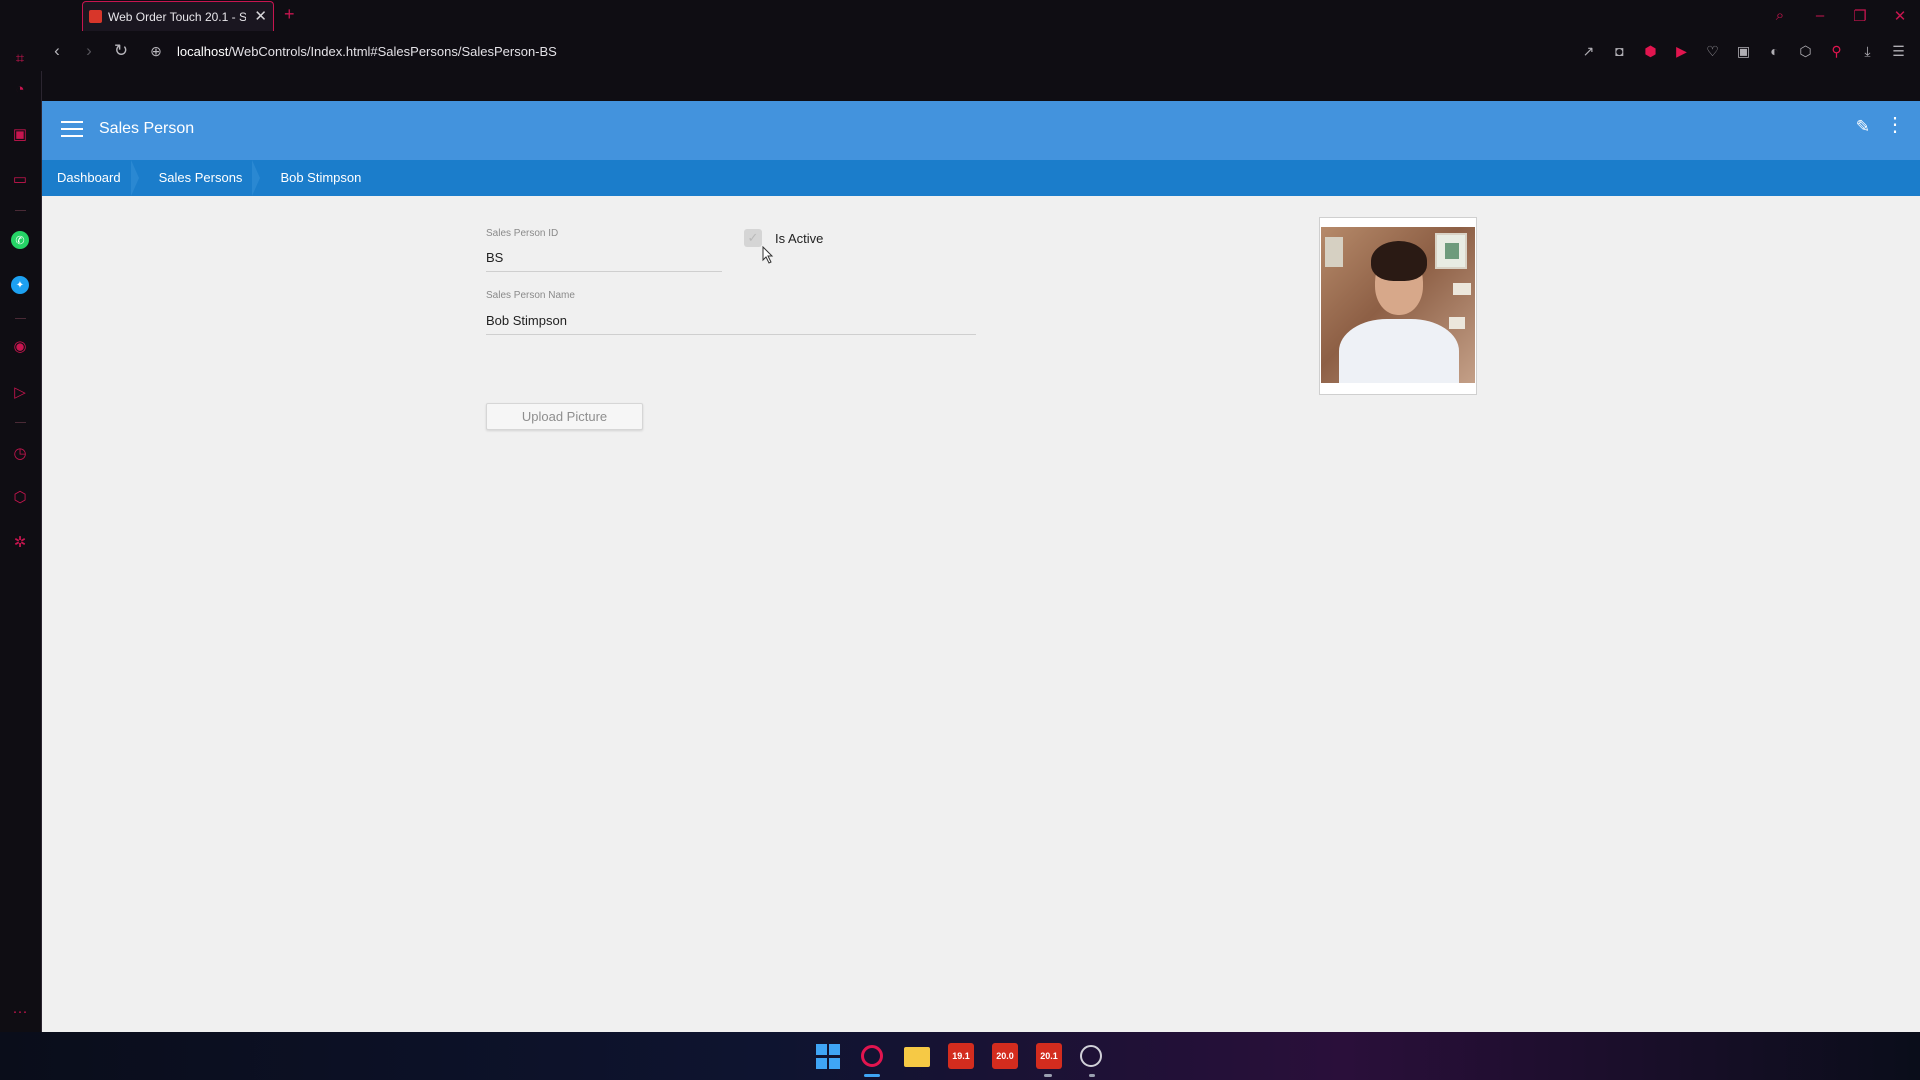 The width and height of the screenshot is (1920, 1080). What do you see at coordinates (799, 238) in the screenshot?
I see `is-active-label: Is Active` at bounding box center [799, 238].